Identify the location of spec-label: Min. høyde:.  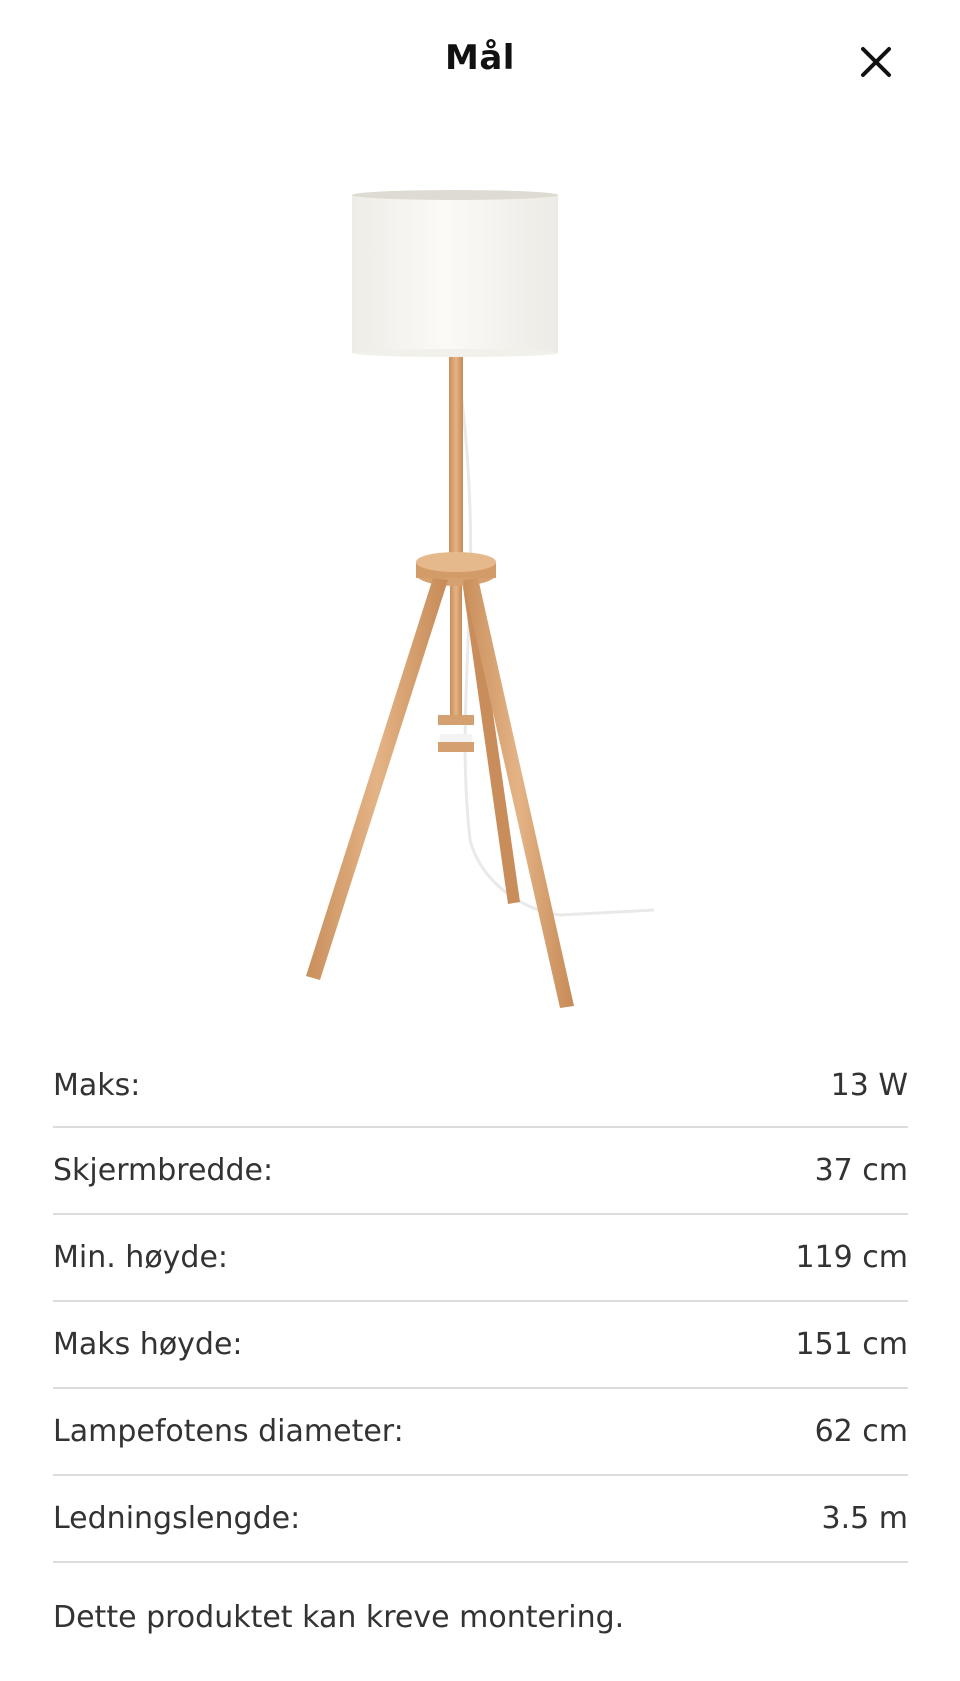
(141, 1257).